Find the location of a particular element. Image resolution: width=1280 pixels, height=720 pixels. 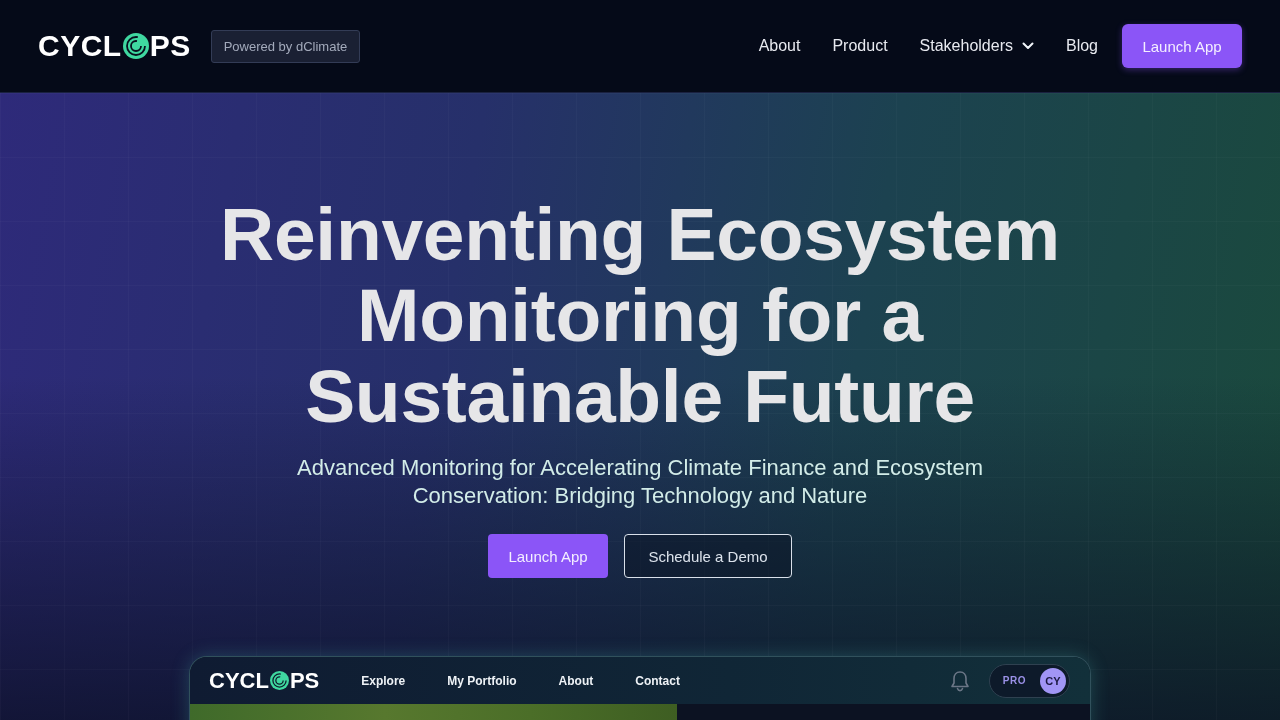

notification-bell-icon is located at coordinates (959, 680).